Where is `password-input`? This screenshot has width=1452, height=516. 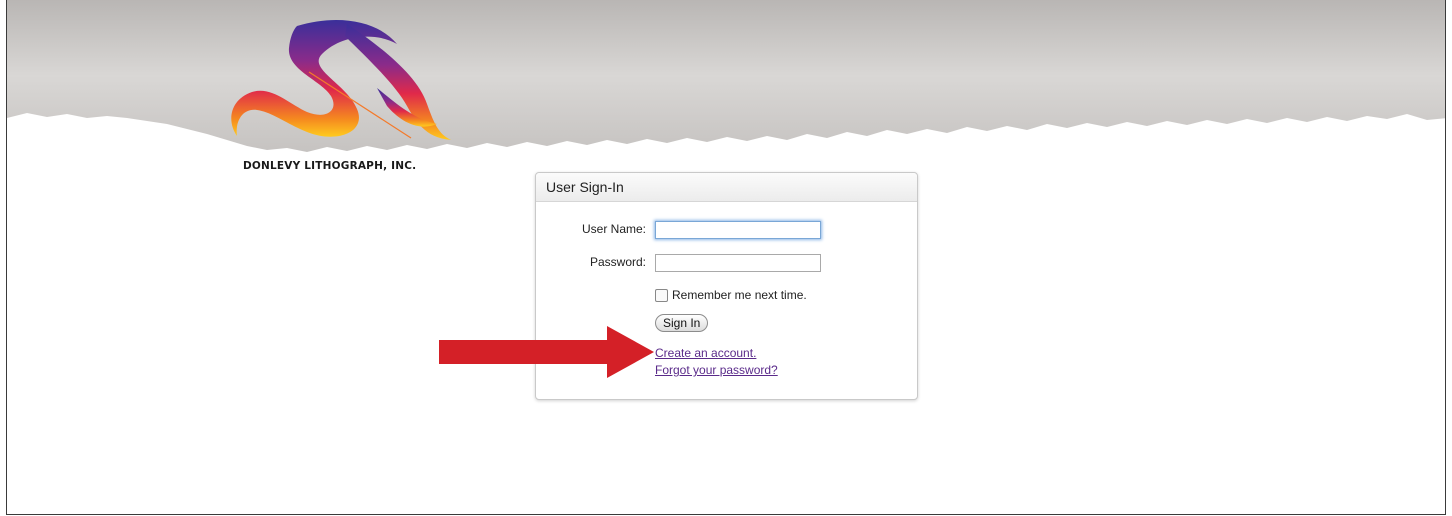 password-input is located at coordinates (738, 263).